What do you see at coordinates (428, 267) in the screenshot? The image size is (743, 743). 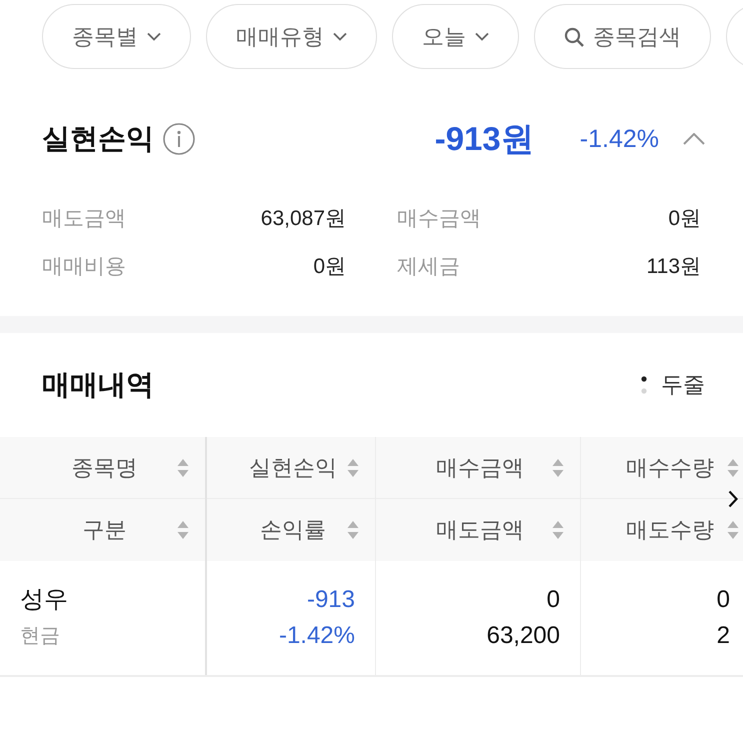 I see `detail-label: 제세금` at bounding box center [428, 267].